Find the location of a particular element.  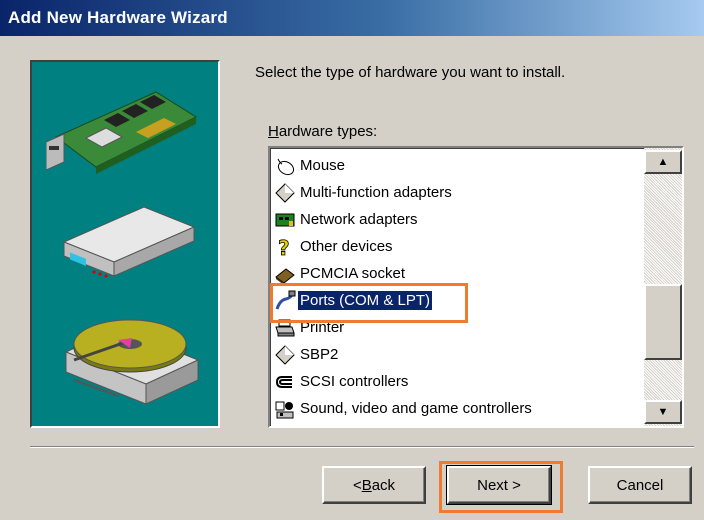

list-item-network-adapters: Network adapters is located at coordinates (459, 219).